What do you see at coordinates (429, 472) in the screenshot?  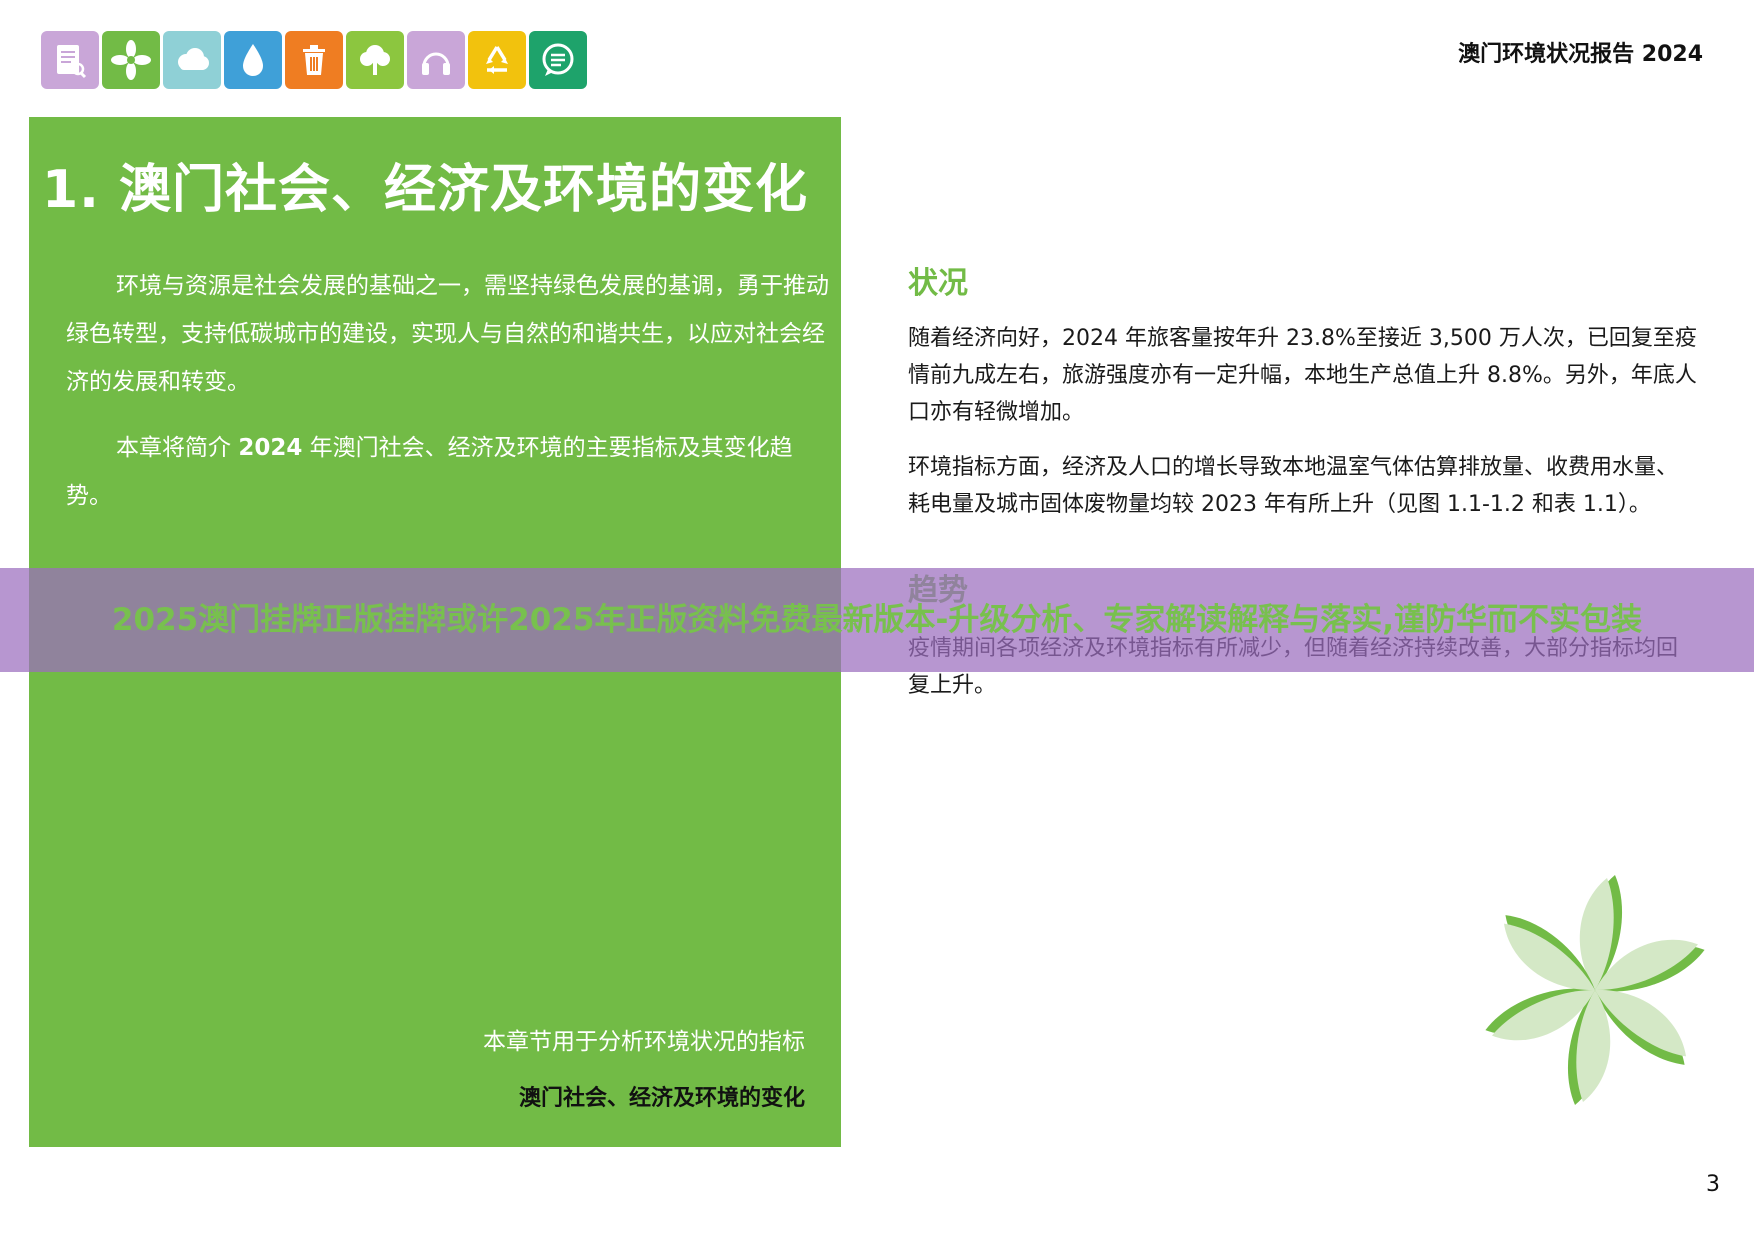 I see `intro-paragraph: 本章将简介 2024 年澳门社会、经济及环境的主要指标及其变化趋势。` at bounding box center [429, 472].